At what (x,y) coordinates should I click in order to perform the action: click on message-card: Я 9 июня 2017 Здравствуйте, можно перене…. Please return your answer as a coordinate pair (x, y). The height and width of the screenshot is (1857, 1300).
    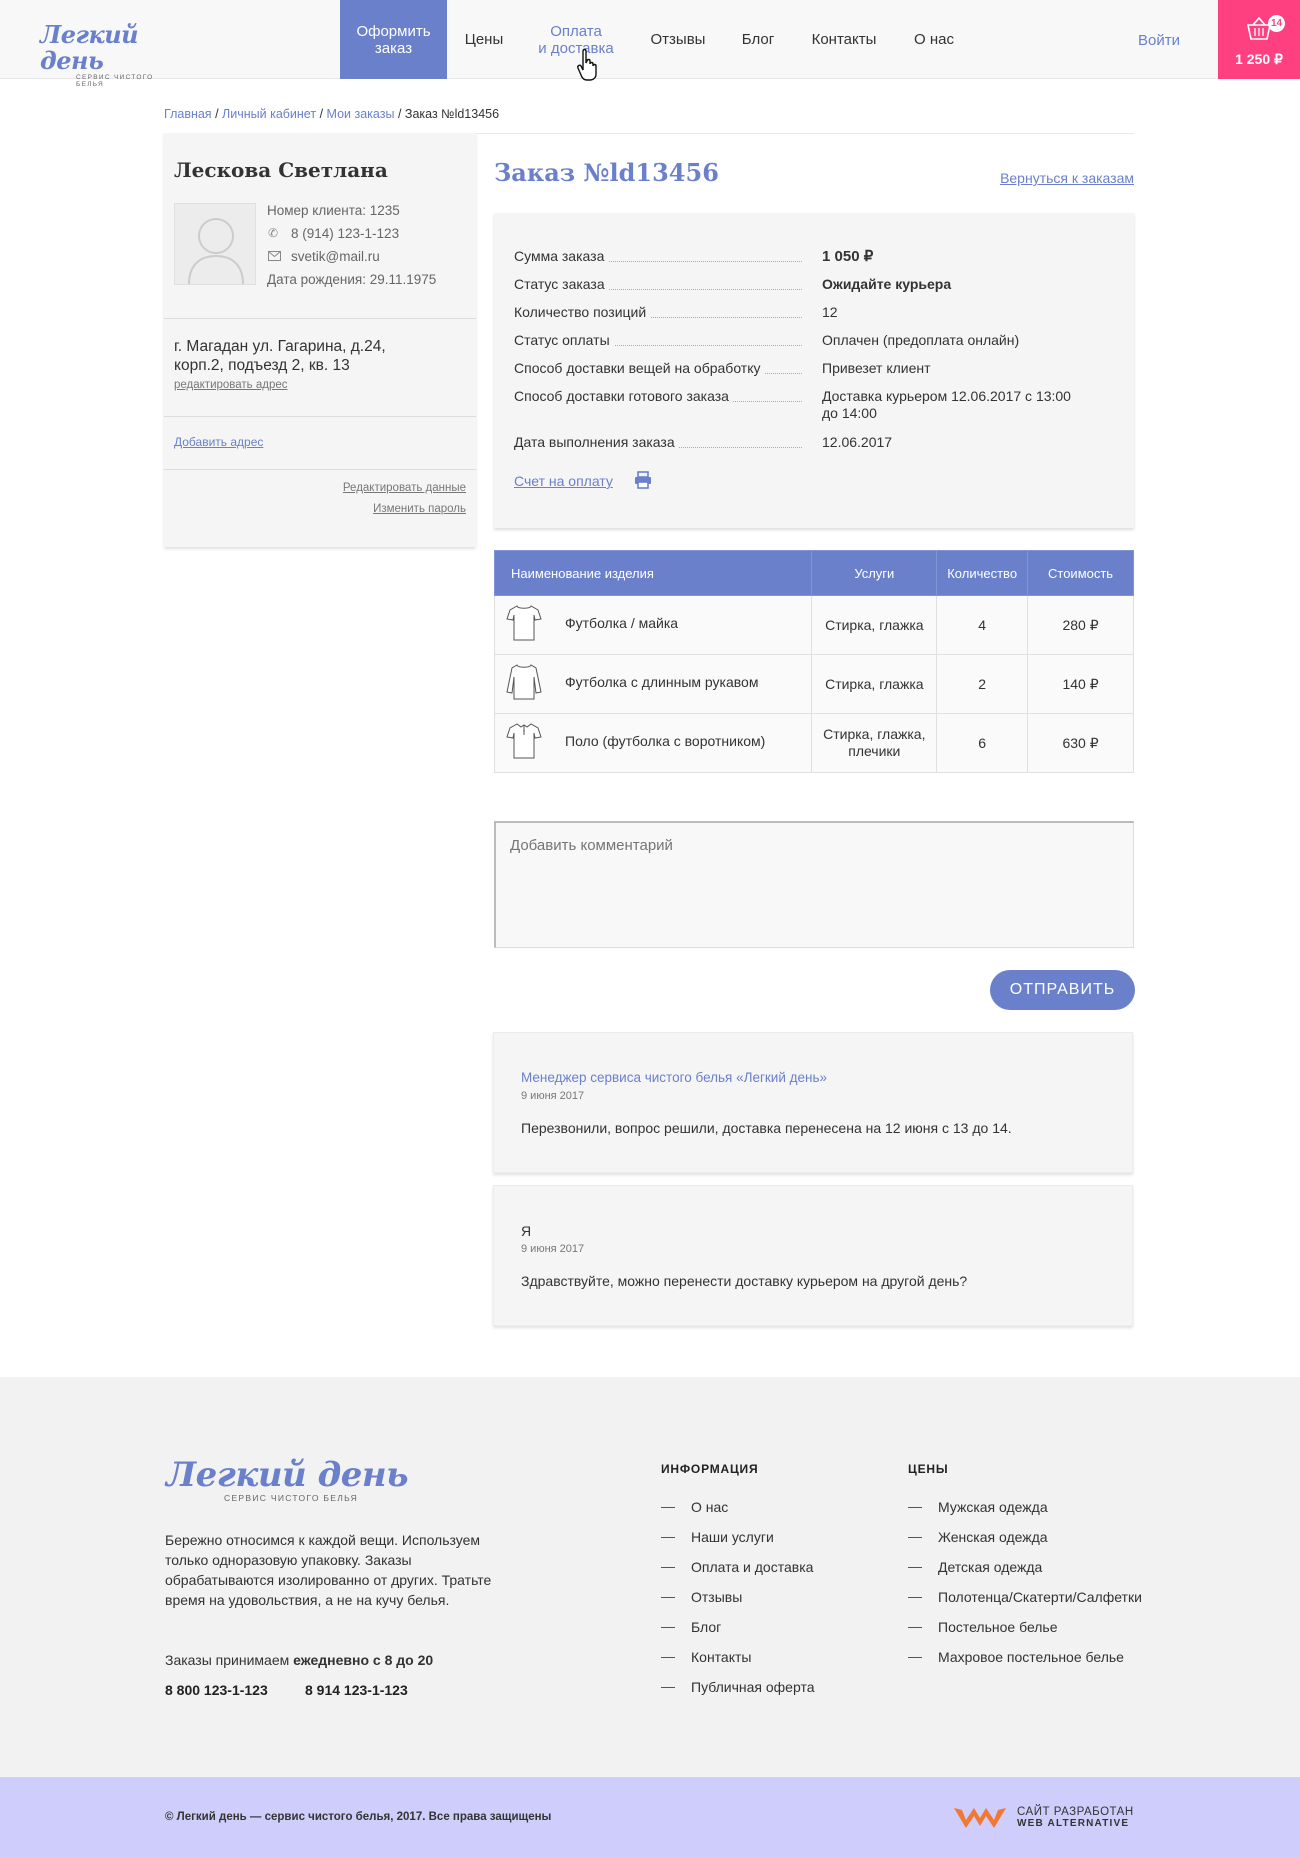
    Looking at the image, I should click on (813, 1255).